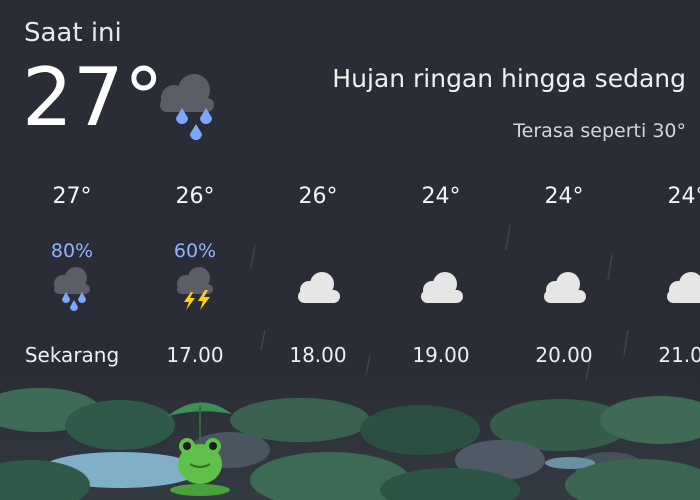 The width and height of the screenshot is (700, 500). I want to click on hourly-item: 26° 60% 17.00, so click(195, 190).